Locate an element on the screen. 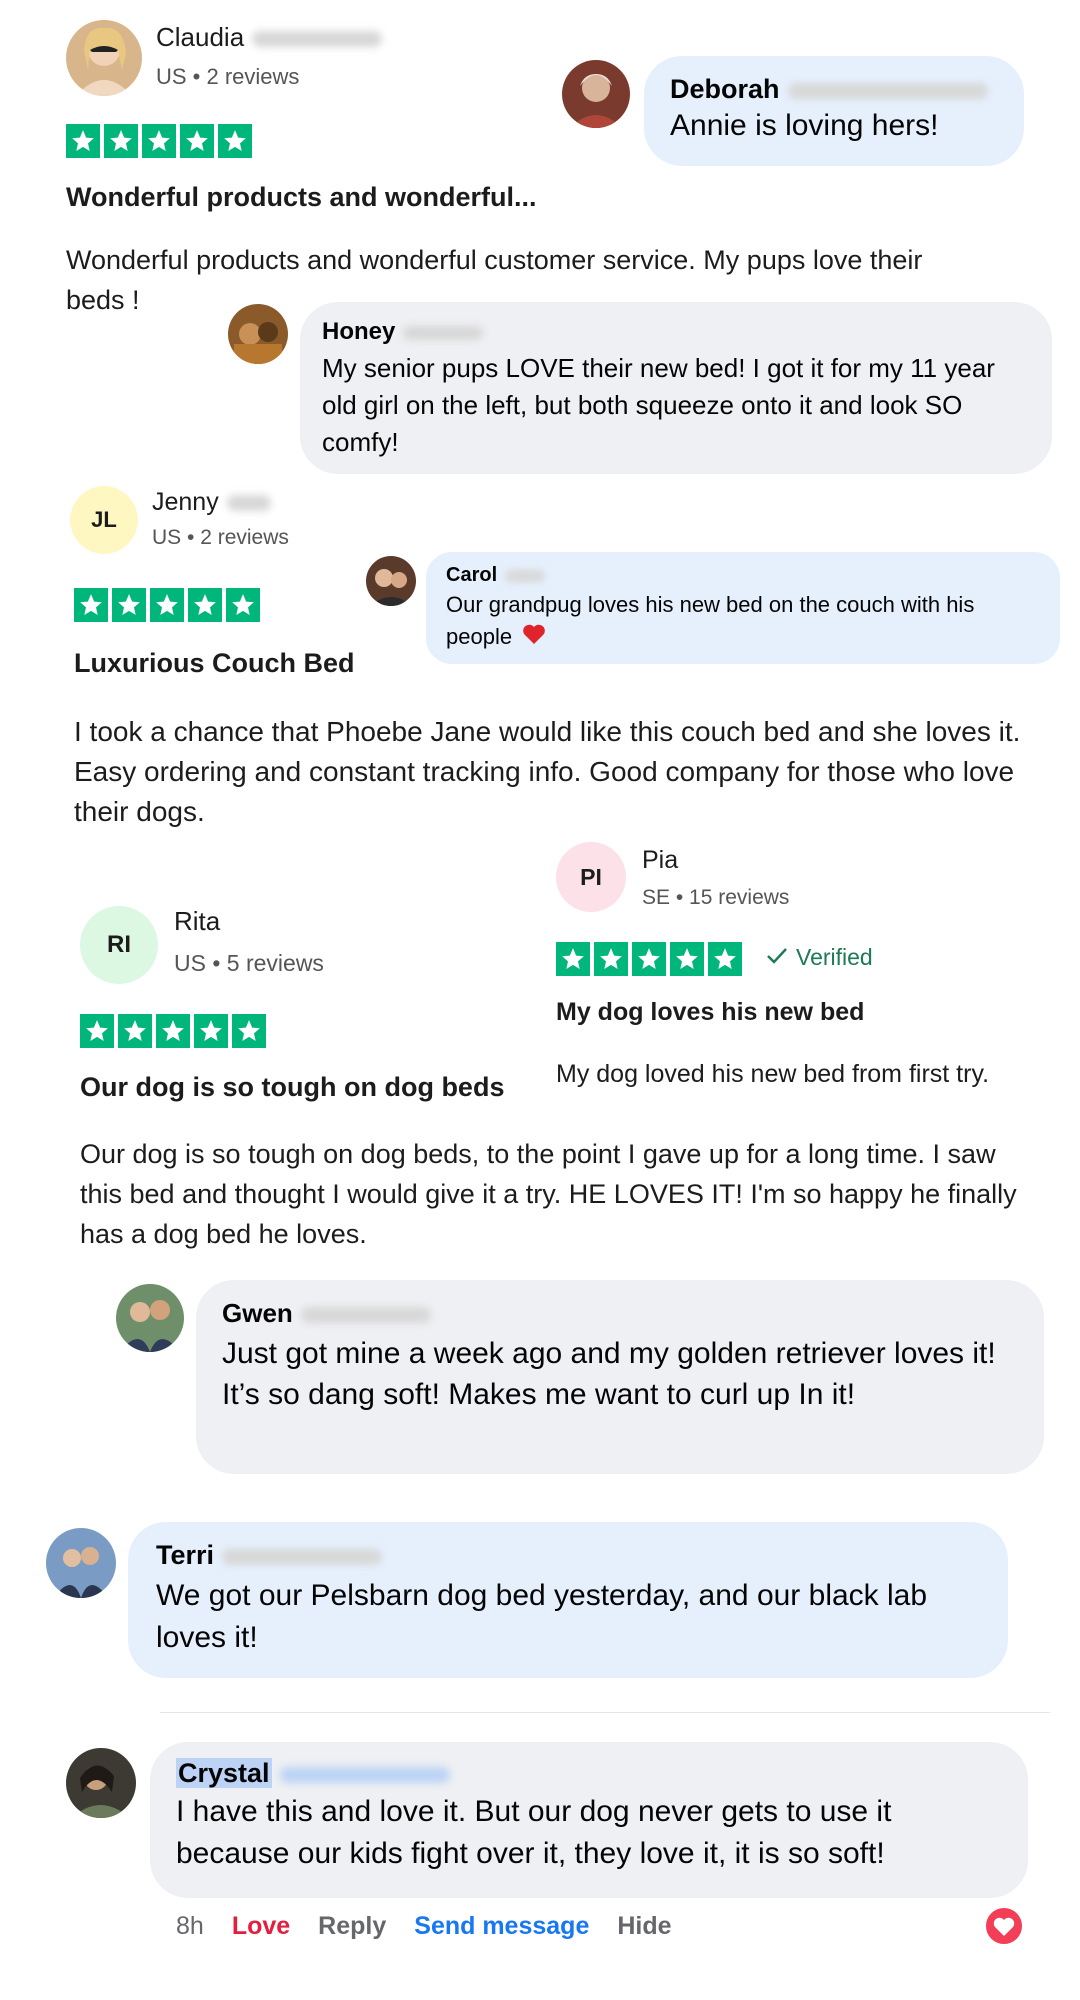 The image size is (1080, 2000). send-message-button: Send message is located at coordinates (501, 1926).